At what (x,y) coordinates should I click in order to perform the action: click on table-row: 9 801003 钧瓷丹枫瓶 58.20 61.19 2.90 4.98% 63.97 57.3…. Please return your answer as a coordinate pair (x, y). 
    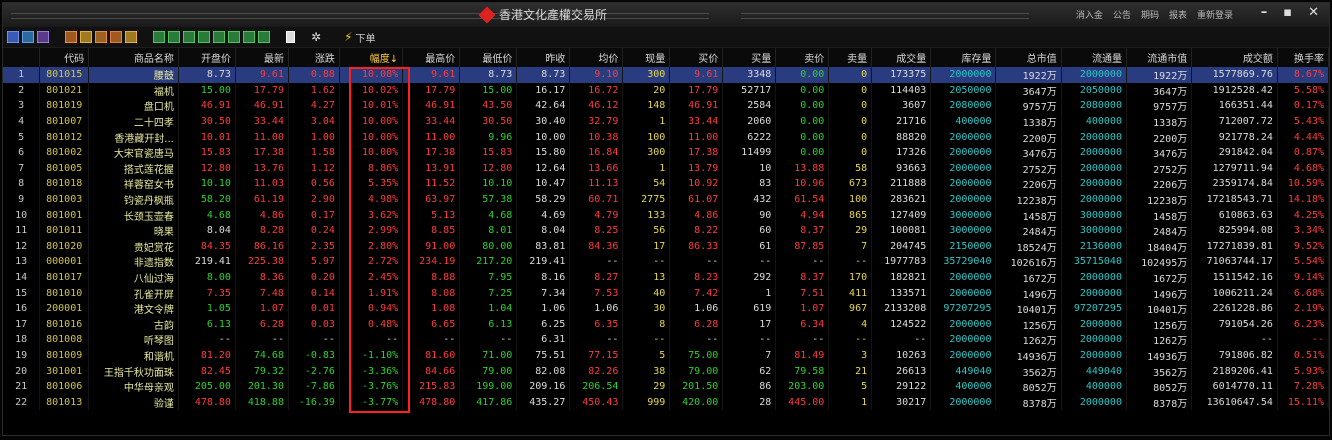
    Looking at the image, I should click on (666, 199).